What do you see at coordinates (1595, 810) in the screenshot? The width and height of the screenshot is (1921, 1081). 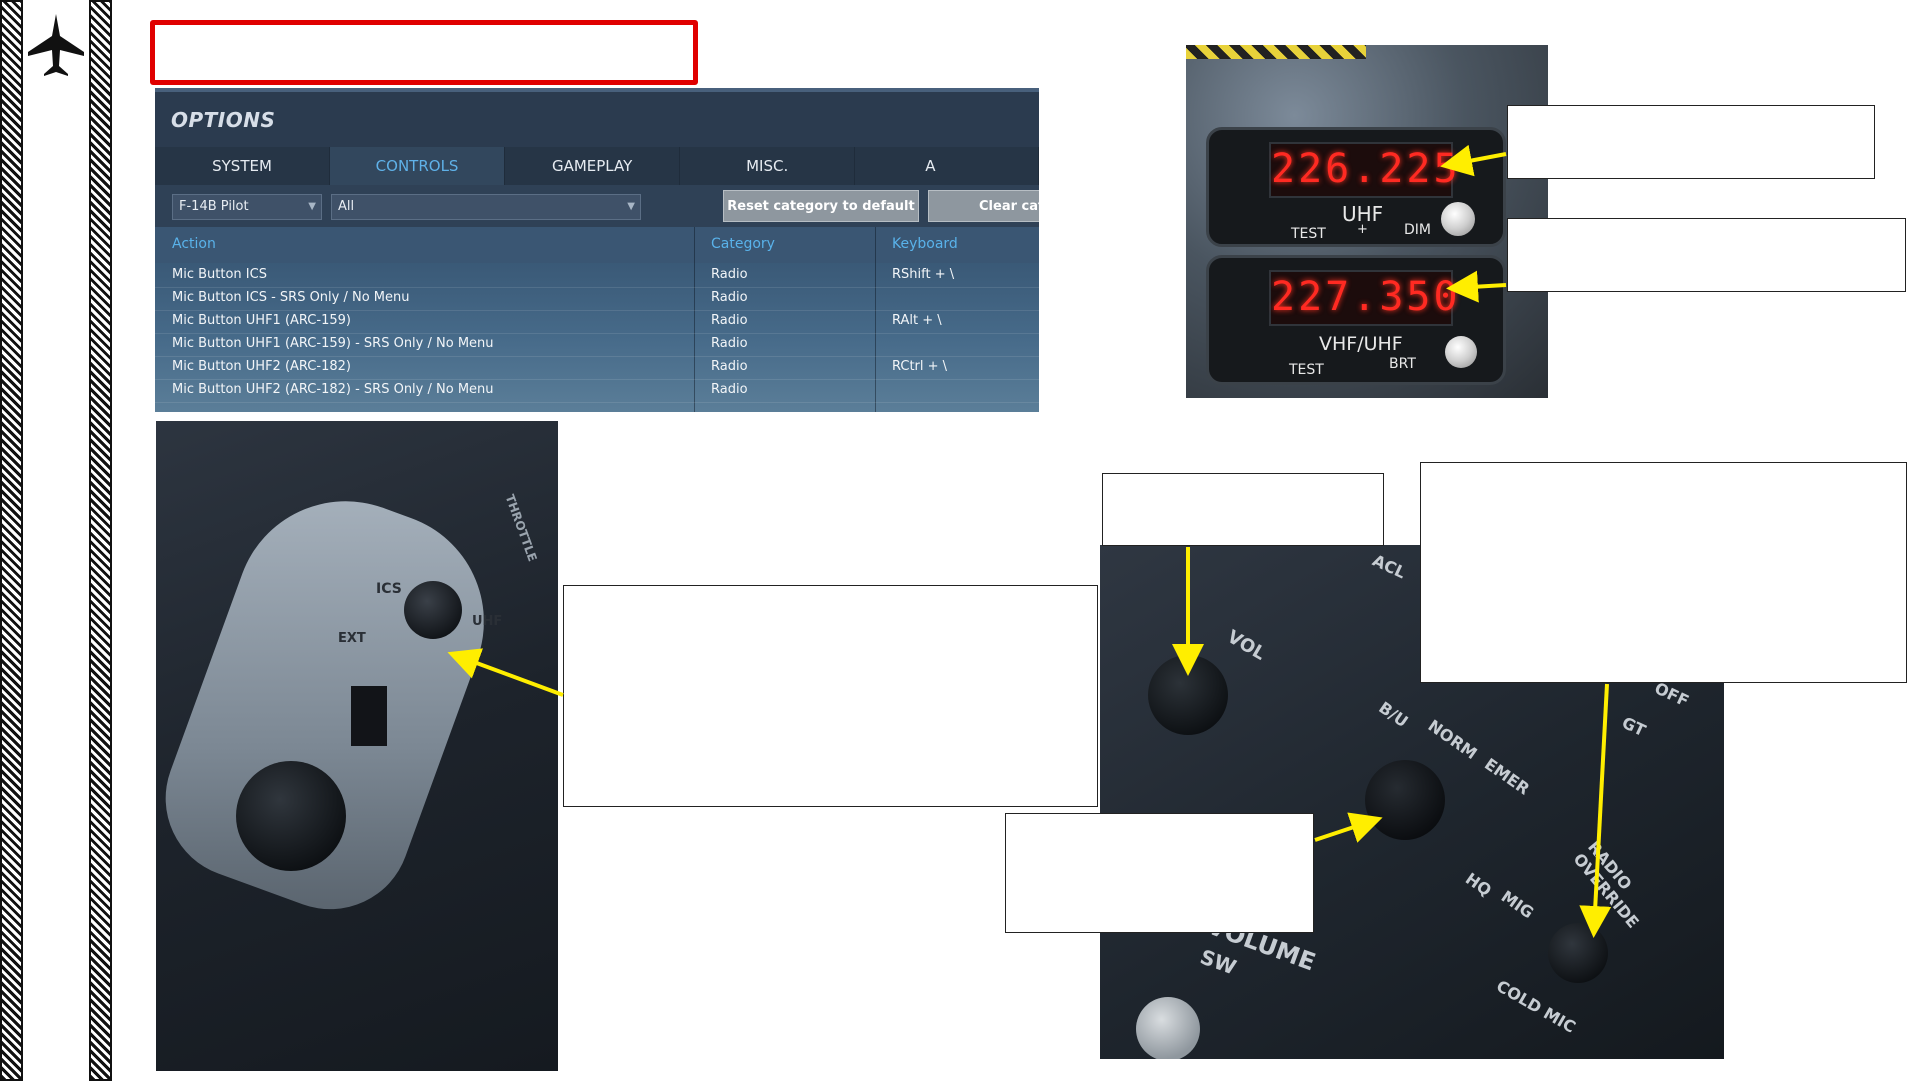 I see `arrow-cold-mic` at bounding box center [1595, 810].